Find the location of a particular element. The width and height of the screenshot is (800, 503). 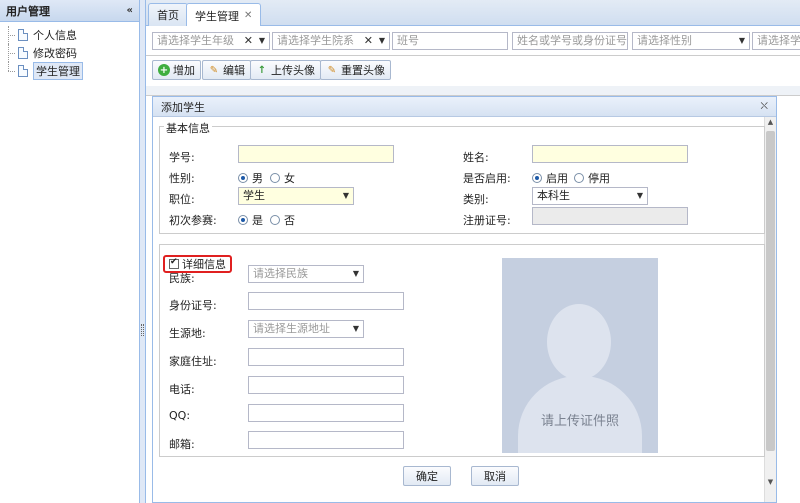

category-value: 本科生 is located at coordinates (553, 195).